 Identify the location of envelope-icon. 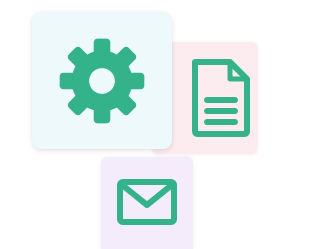
(147, 203).